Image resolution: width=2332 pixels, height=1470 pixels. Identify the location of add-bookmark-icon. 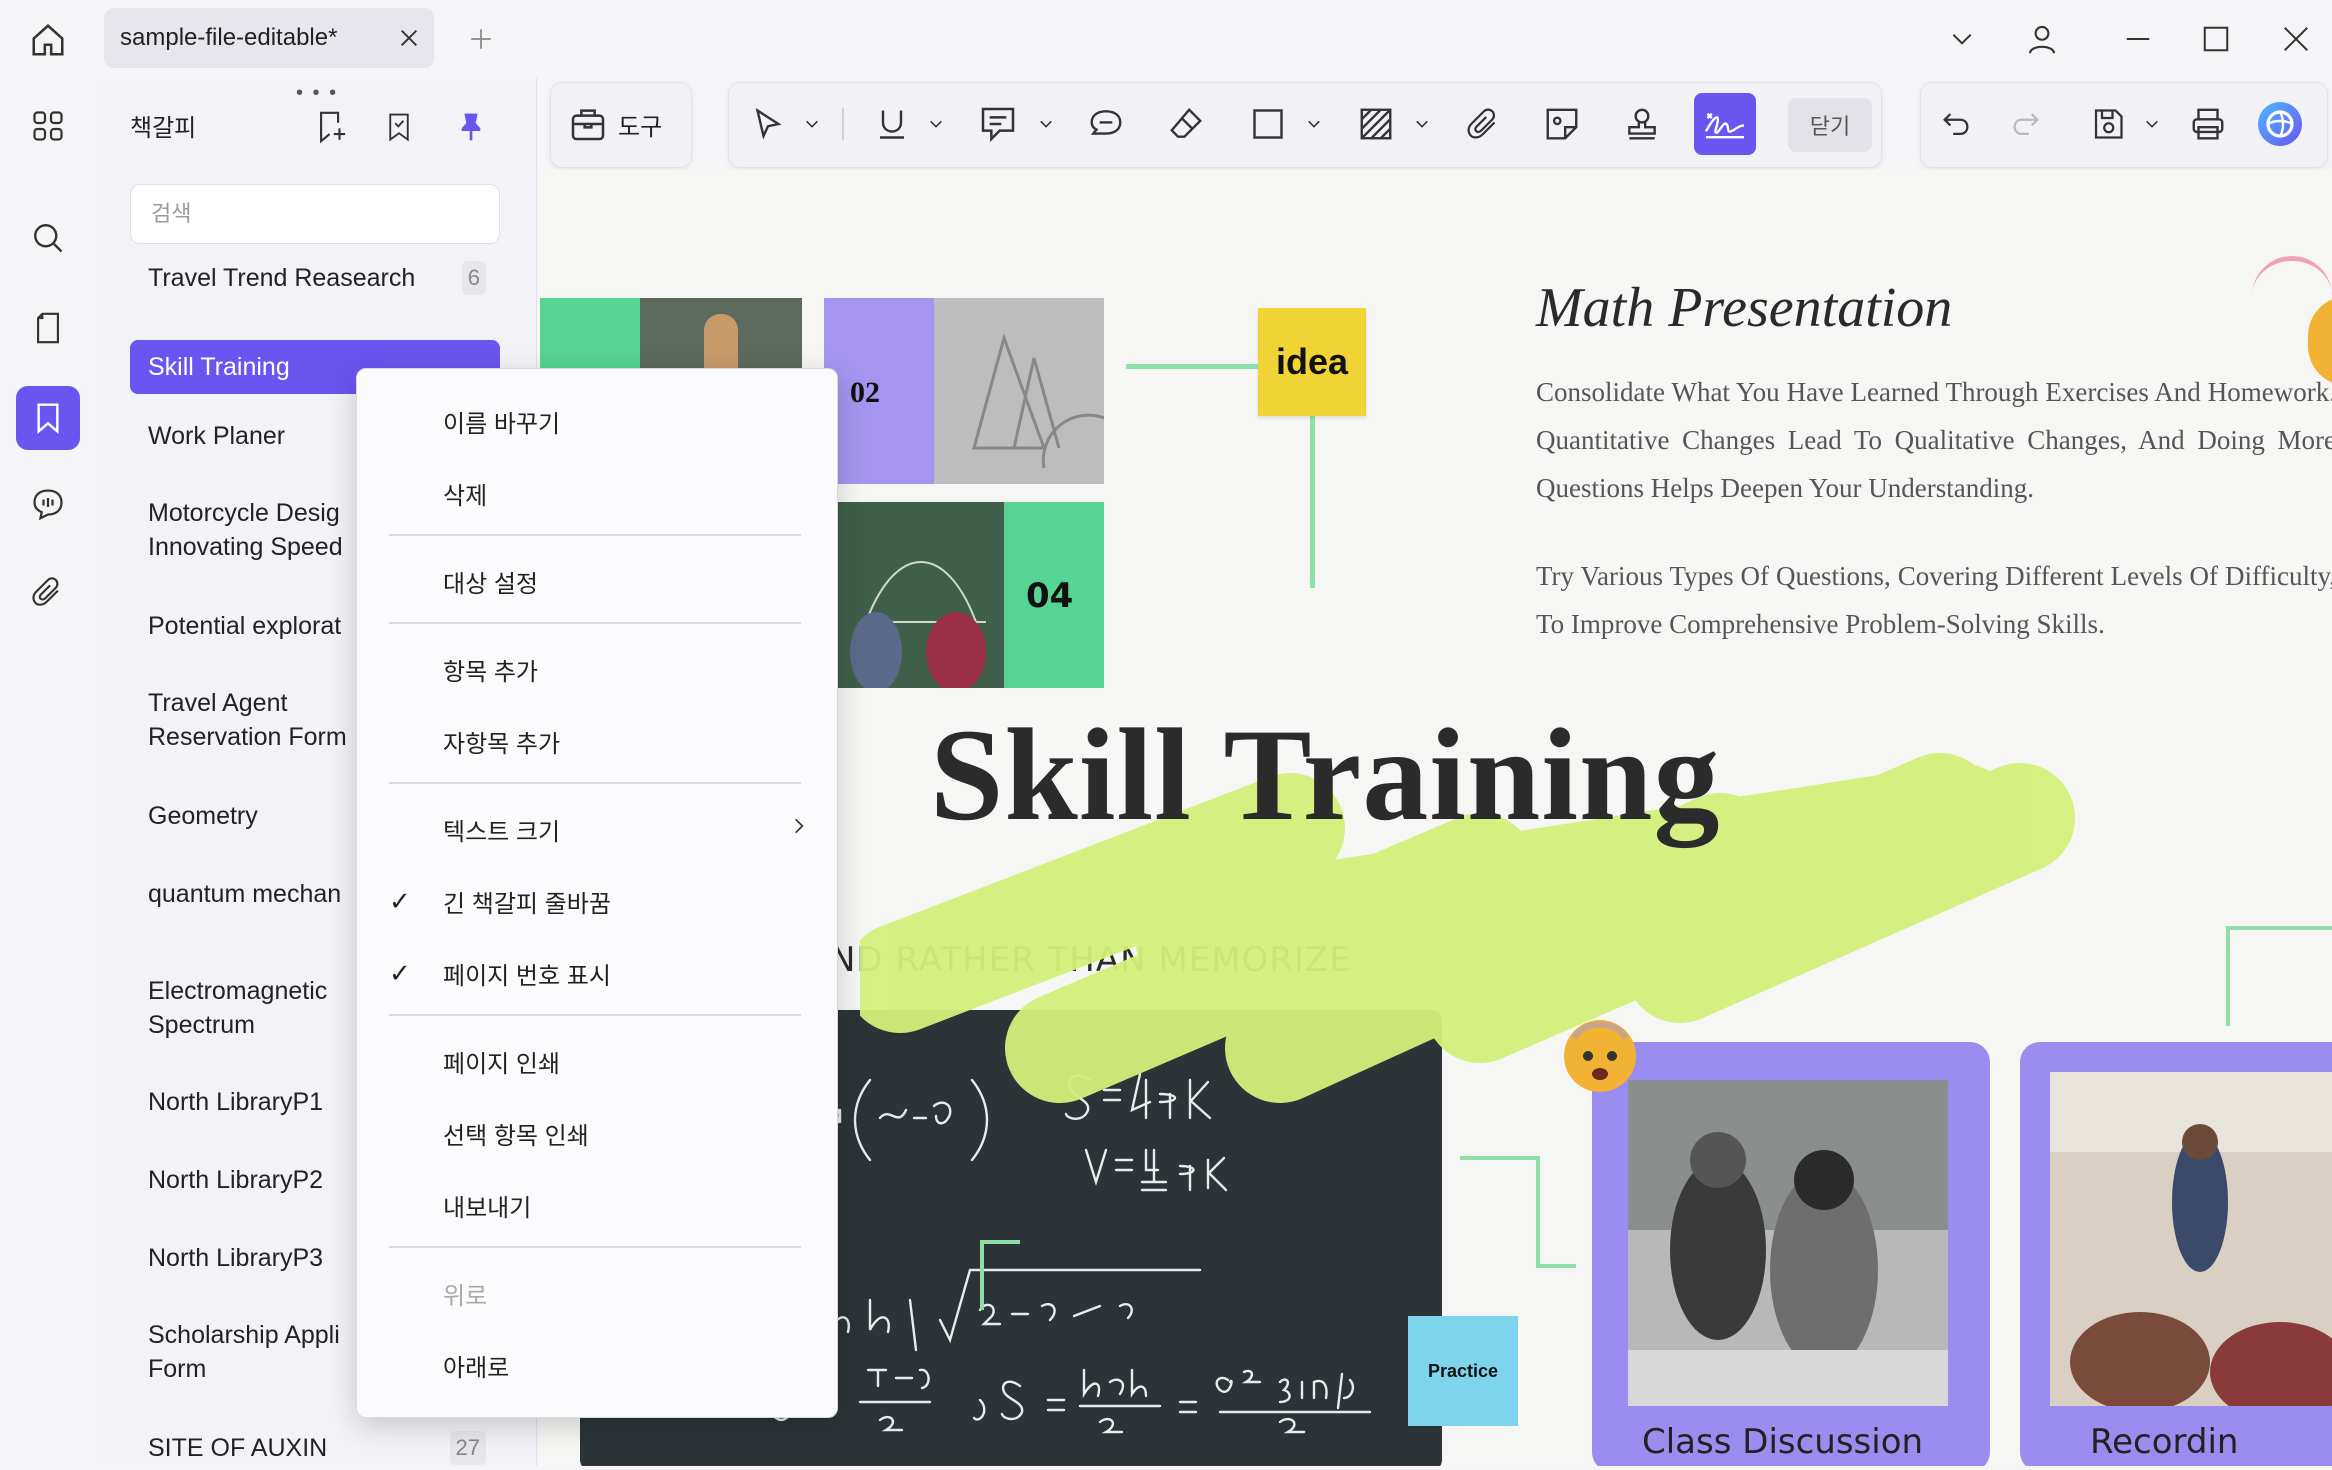
(333, 127).